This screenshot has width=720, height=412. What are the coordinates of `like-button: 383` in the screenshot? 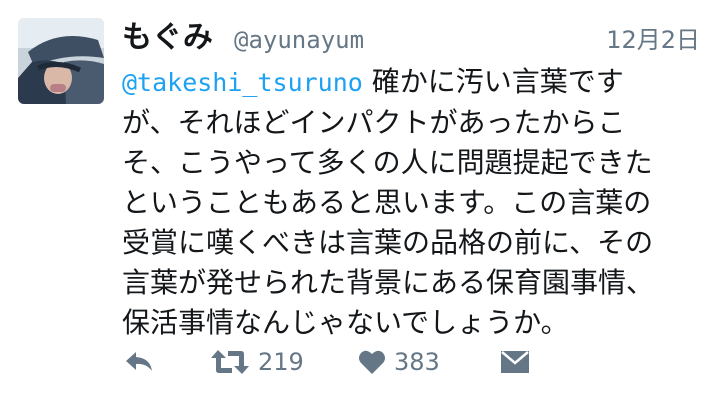 It's located at (399, 362).